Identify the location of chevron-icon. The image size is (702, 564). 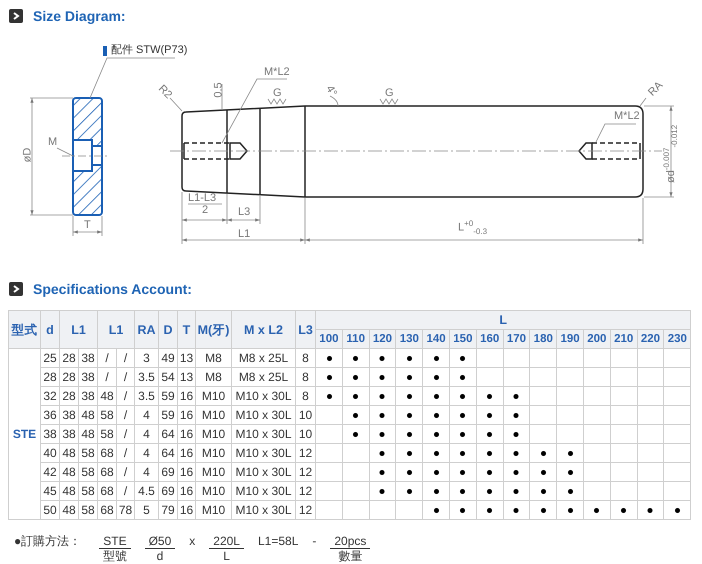
(16, 16).